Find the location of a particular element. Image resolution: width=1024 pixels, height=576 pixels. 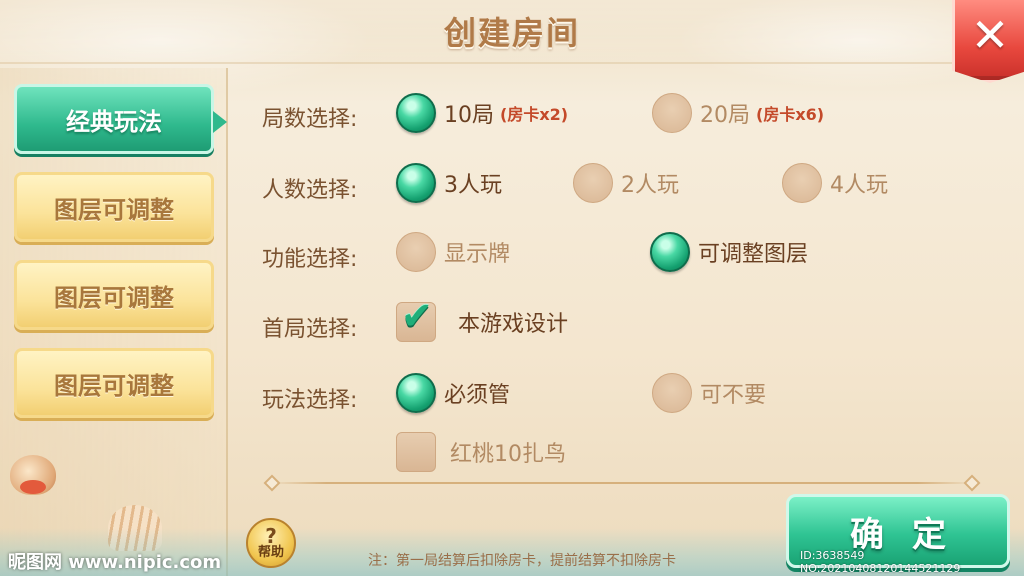

rounds-option-20: 20局 (房卡x6) is located at coordinates (738, 113).